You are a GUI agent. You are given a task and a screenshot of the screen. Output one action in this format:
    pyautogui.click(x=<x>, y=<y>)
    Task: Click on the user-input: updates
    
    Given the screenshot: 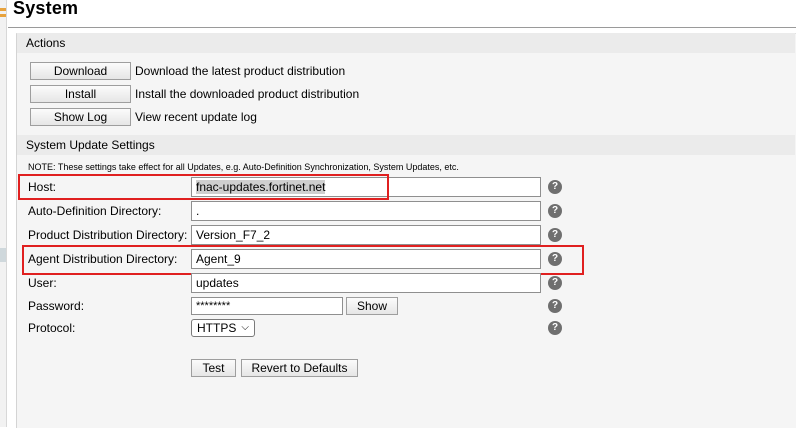 What is the action you would take?
    pyautogui.click(x=366, y=283)
    